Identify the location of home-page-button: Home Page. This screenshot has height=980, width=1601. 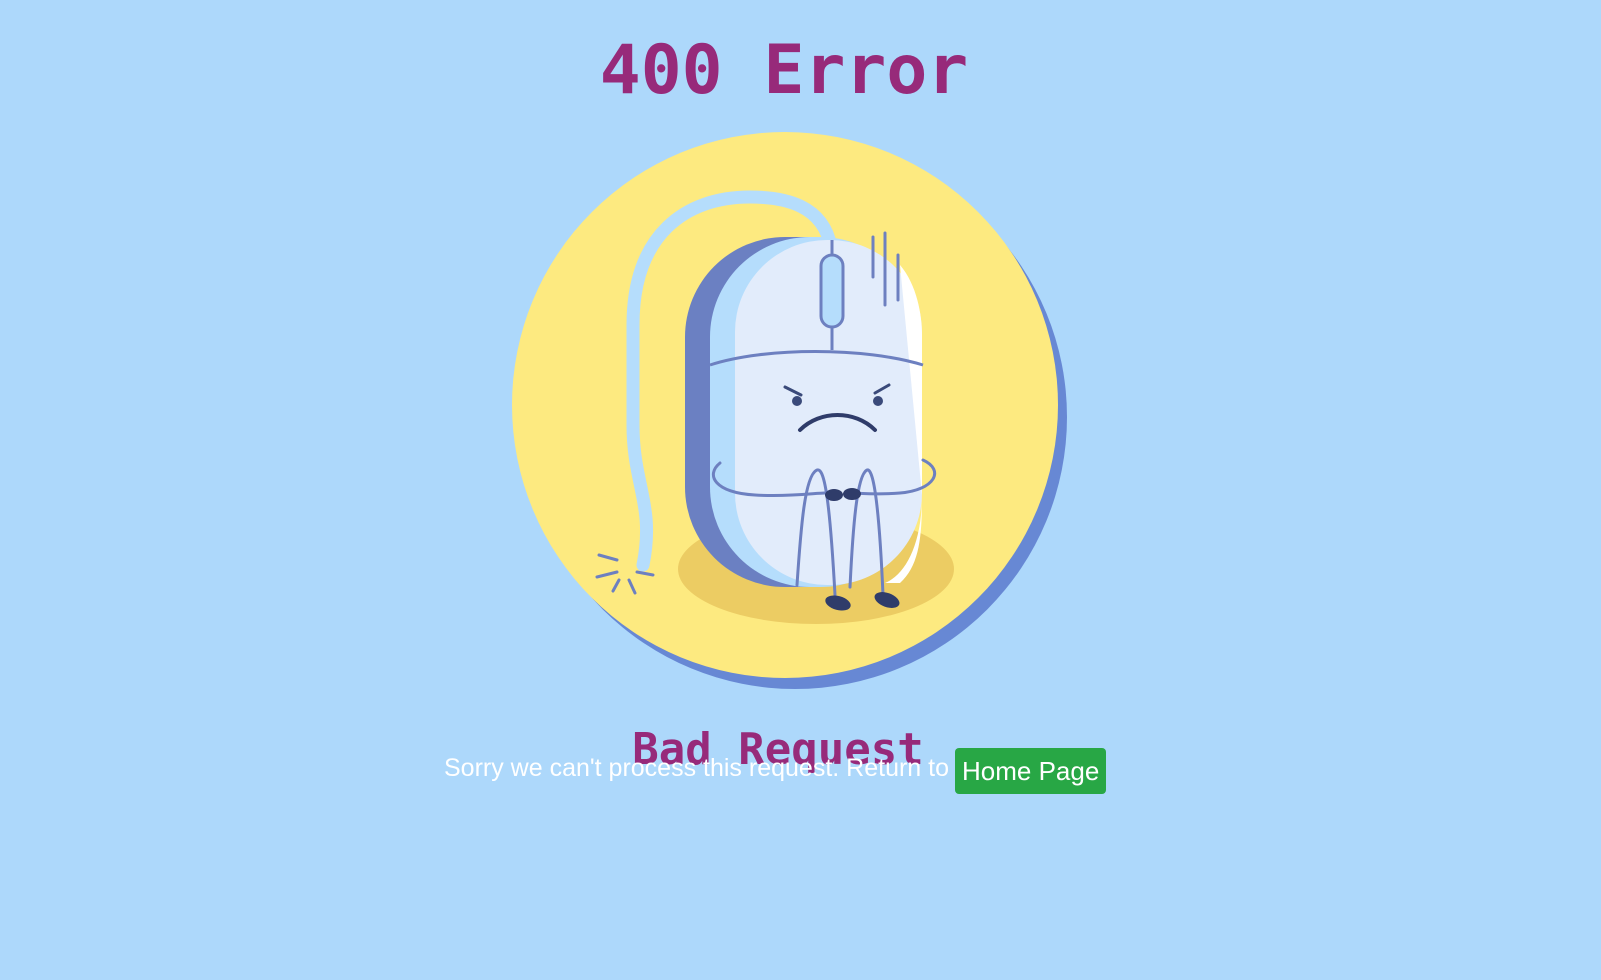
(1031, 771).